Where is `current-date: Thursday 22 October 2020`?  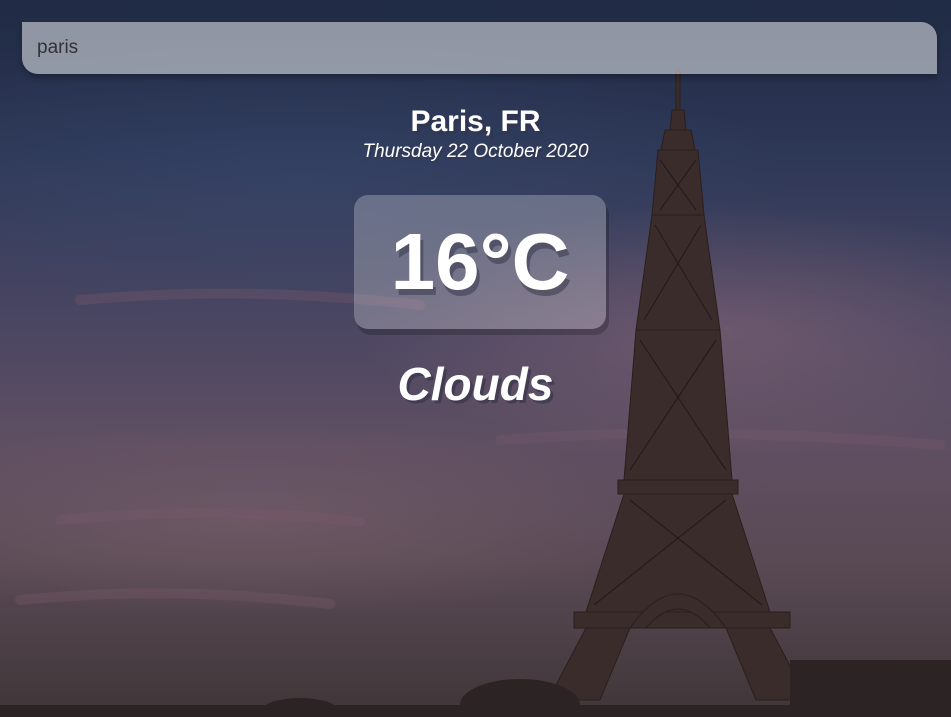
current-date: Thursday 22 October 2020 is located at coordinates (475, 151).